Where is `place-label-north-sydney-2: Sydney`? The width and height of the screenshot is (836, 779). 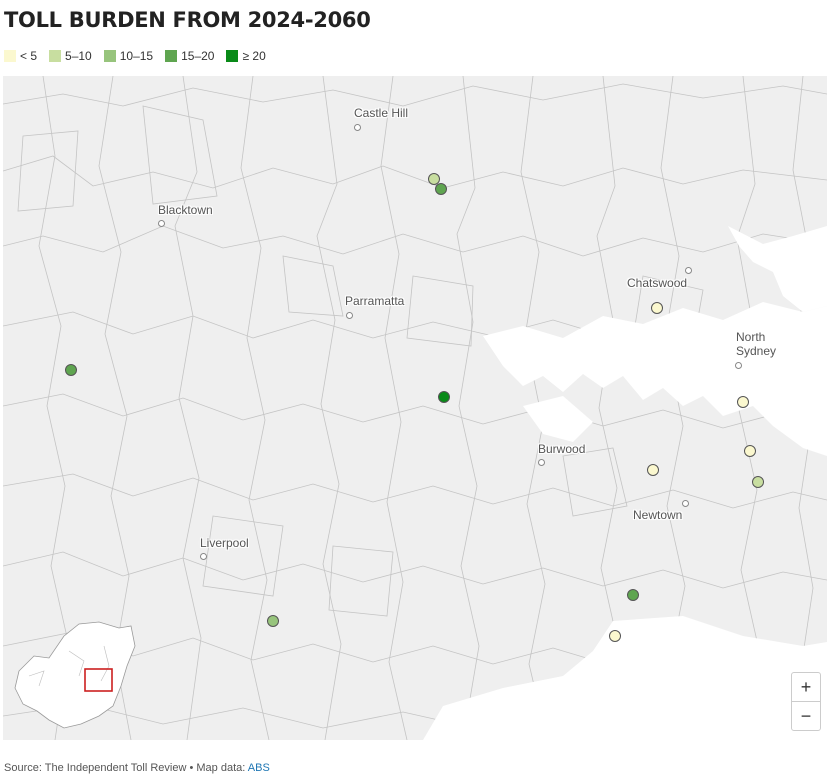
place-label-north-sydney-2: Sydney is located at coordinates (756, 351).